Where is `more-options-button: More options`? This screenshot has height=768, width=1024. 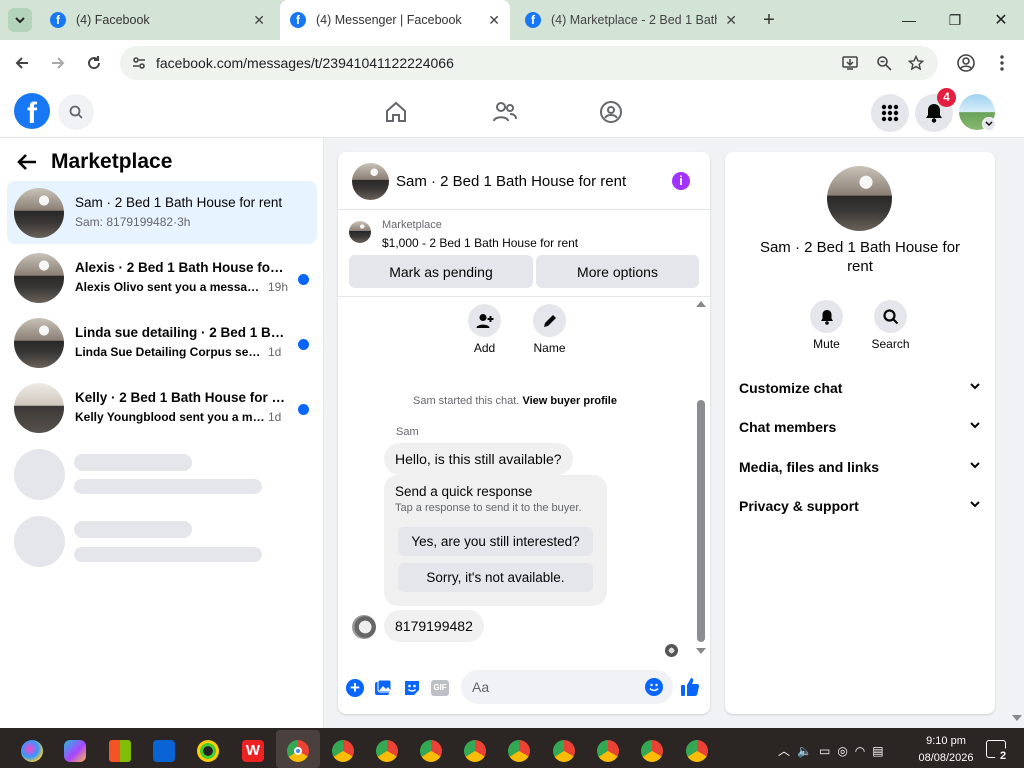
more-options-button: More options is located at coordinates (617, 271).